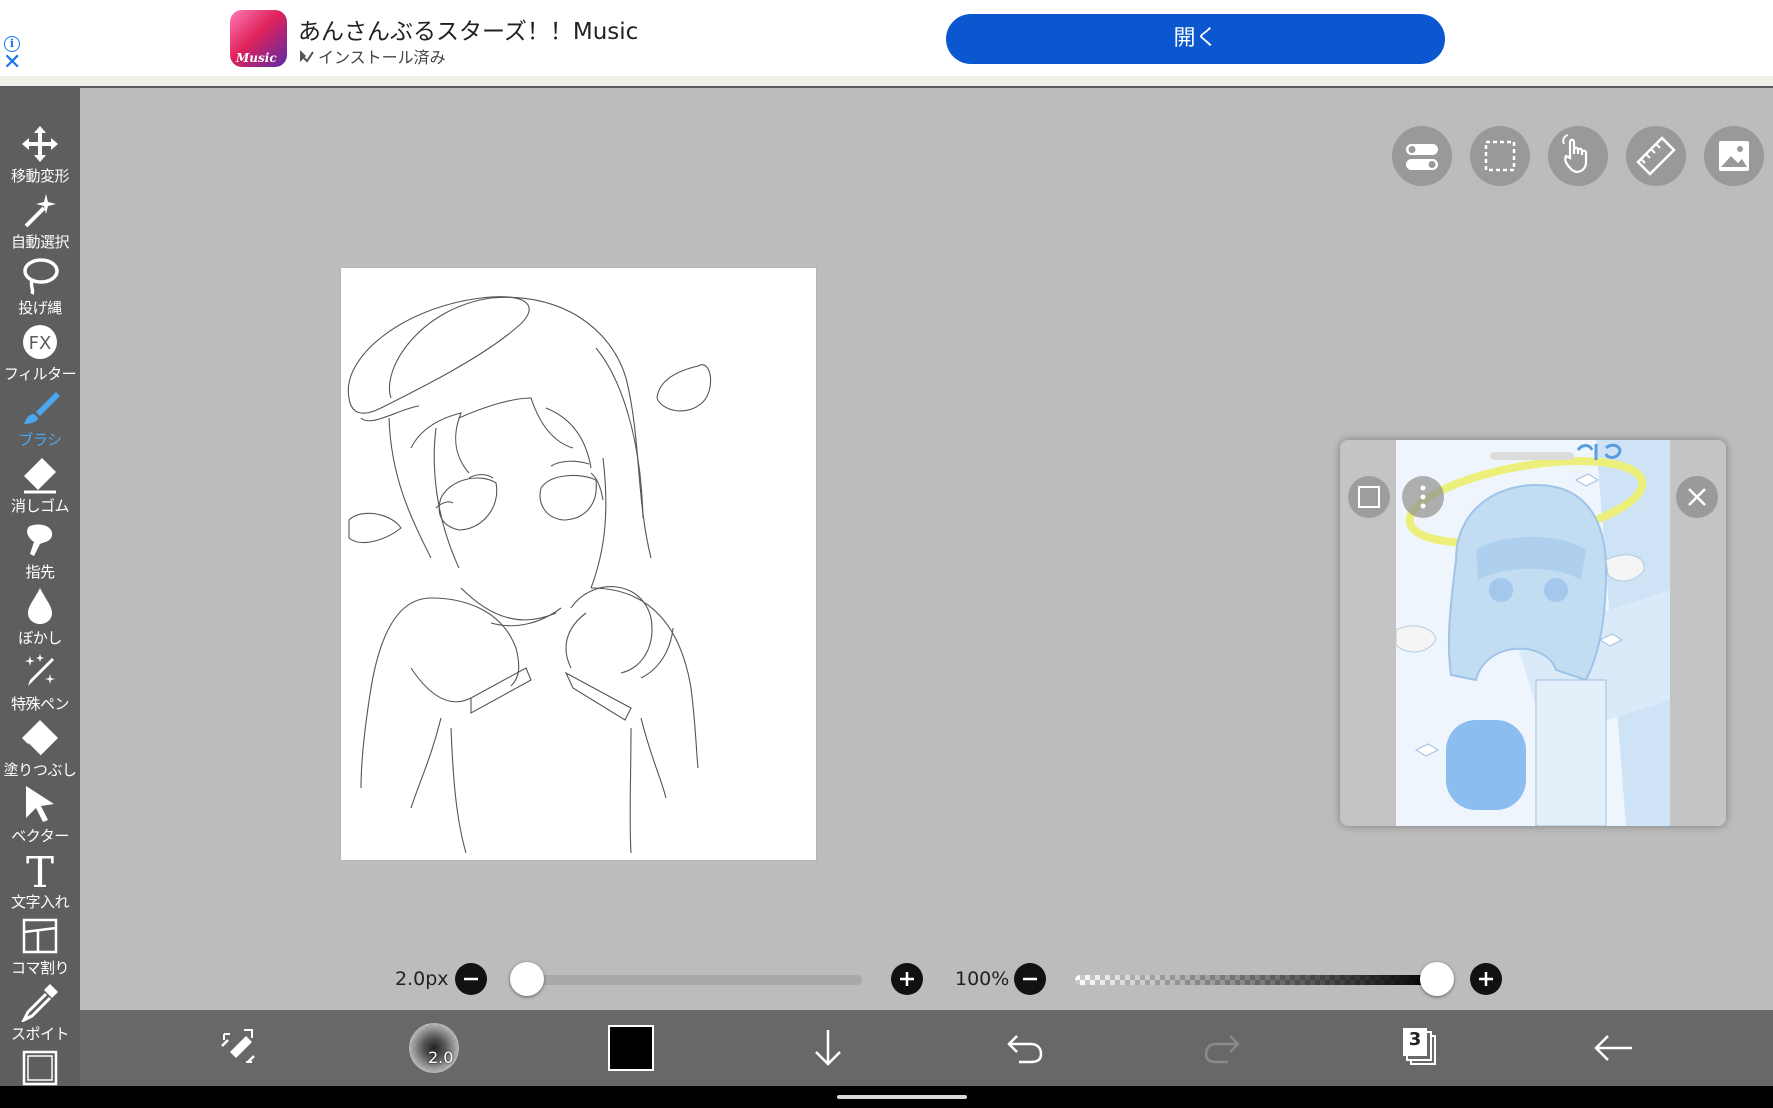  What do you see at coordinates (41, 276) in the screenshot?
I see `lasso-icon` at bounding box center [41, 276].